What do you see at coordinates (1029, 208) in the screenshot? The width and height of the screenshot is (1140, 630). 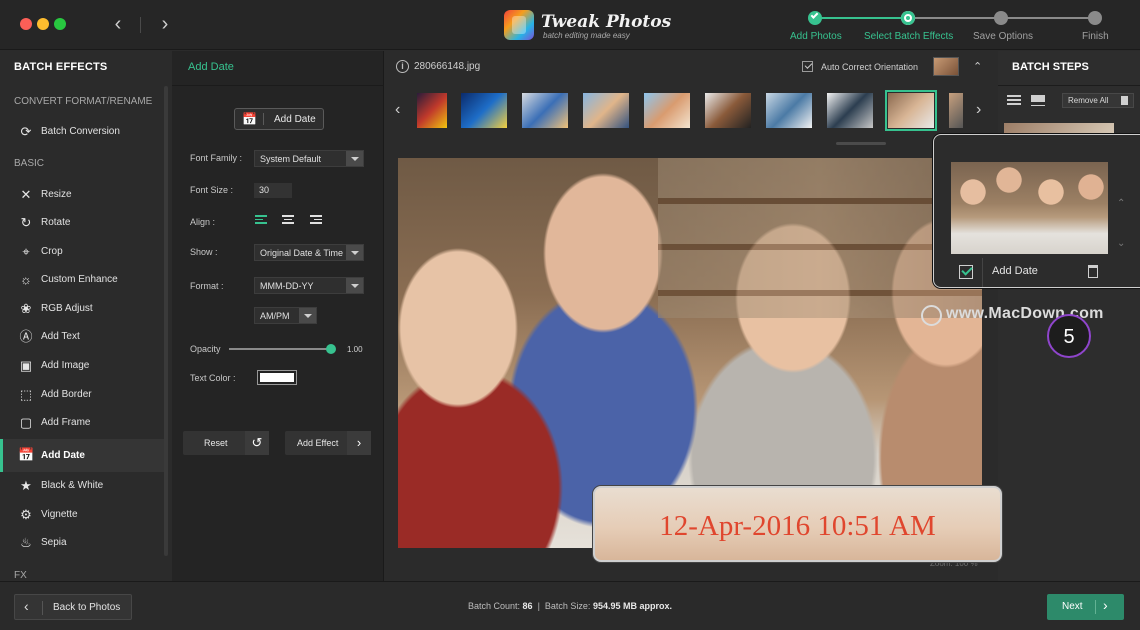 I see `batch-step-preview` at bounding box center [1029, 208].